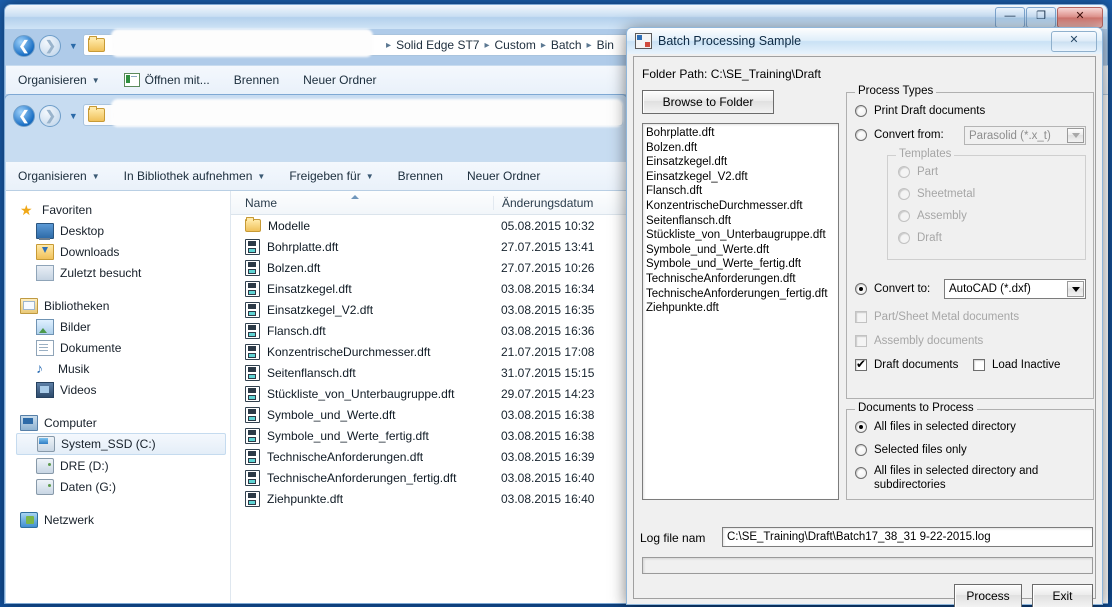 The height and width of the screenshot is (607, 1112). I want to click on list-item: TechnischeAnforderungen.dft, so click(742, 279).